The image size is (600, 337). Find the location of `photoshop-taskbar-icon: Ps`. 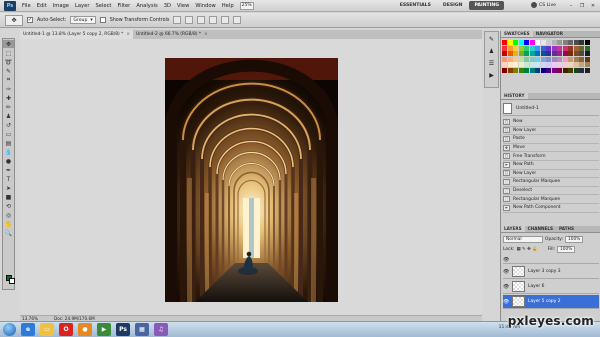

photoshop-taskbar-icon: Ps is located at coordinates (123, 329).